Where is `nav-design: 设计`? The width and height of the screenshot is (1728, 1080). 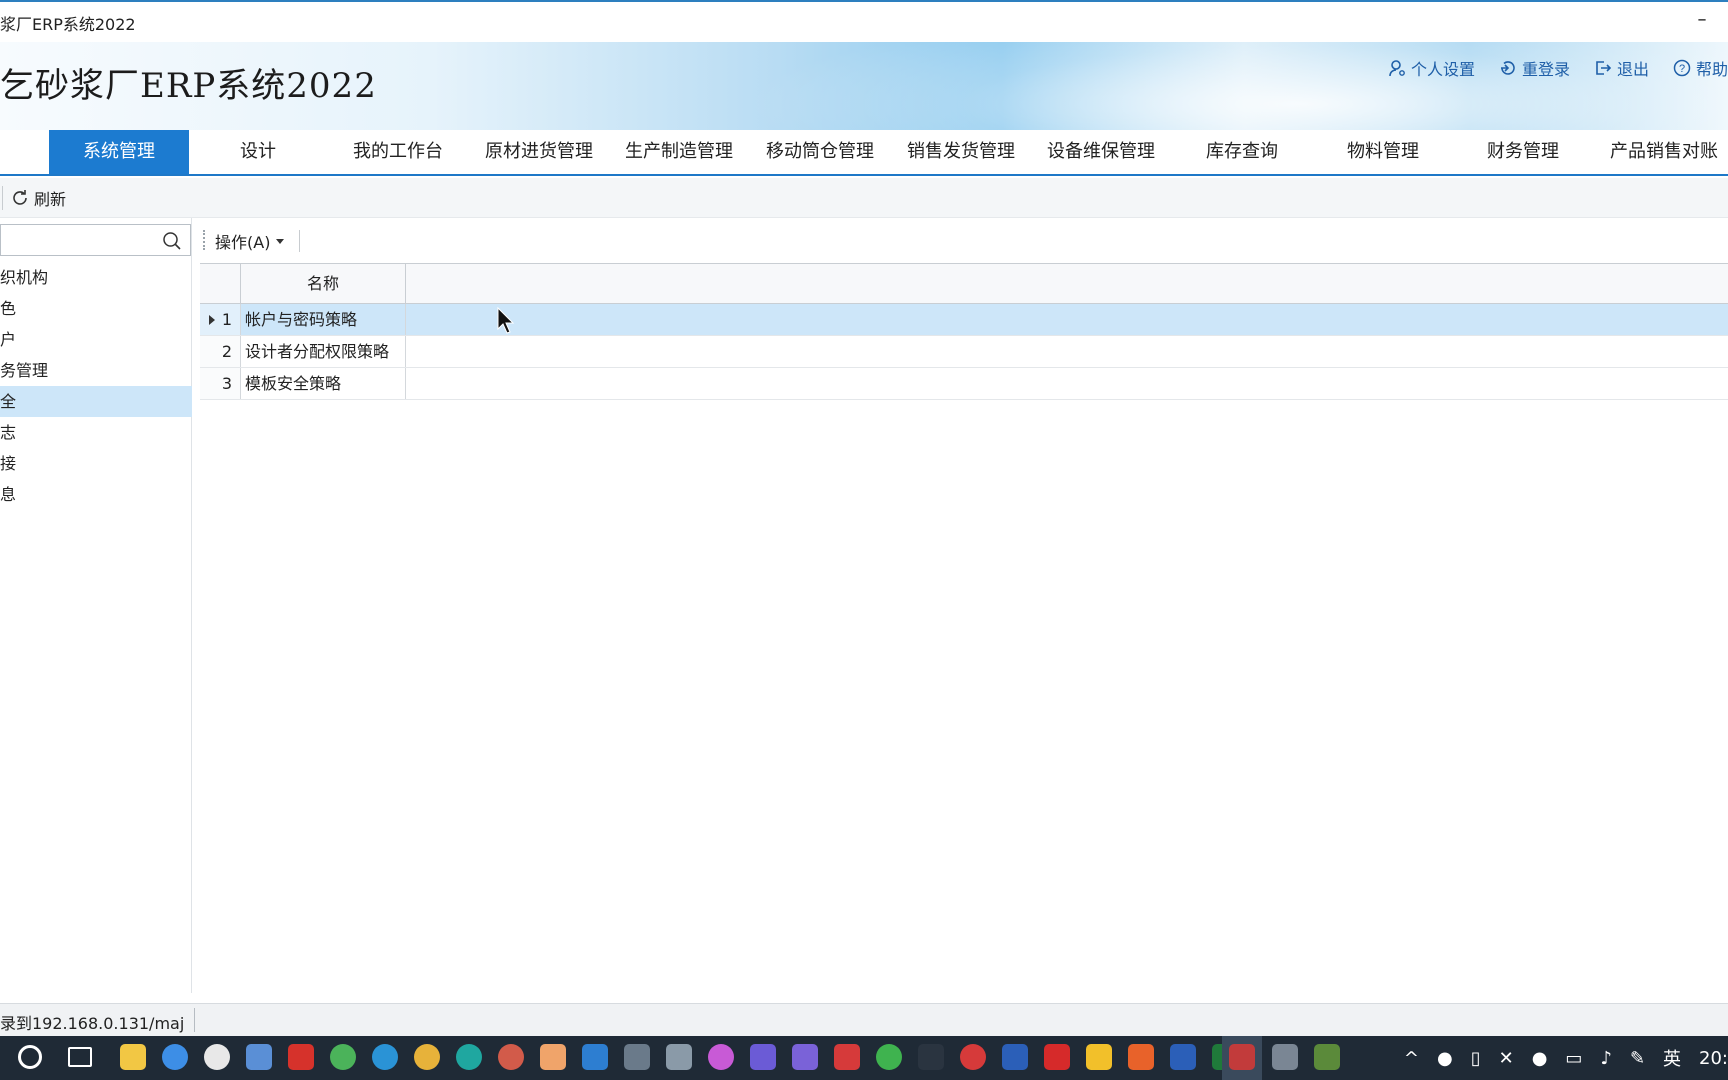 nav-design: 设计 is located at coordinates (258, 152).